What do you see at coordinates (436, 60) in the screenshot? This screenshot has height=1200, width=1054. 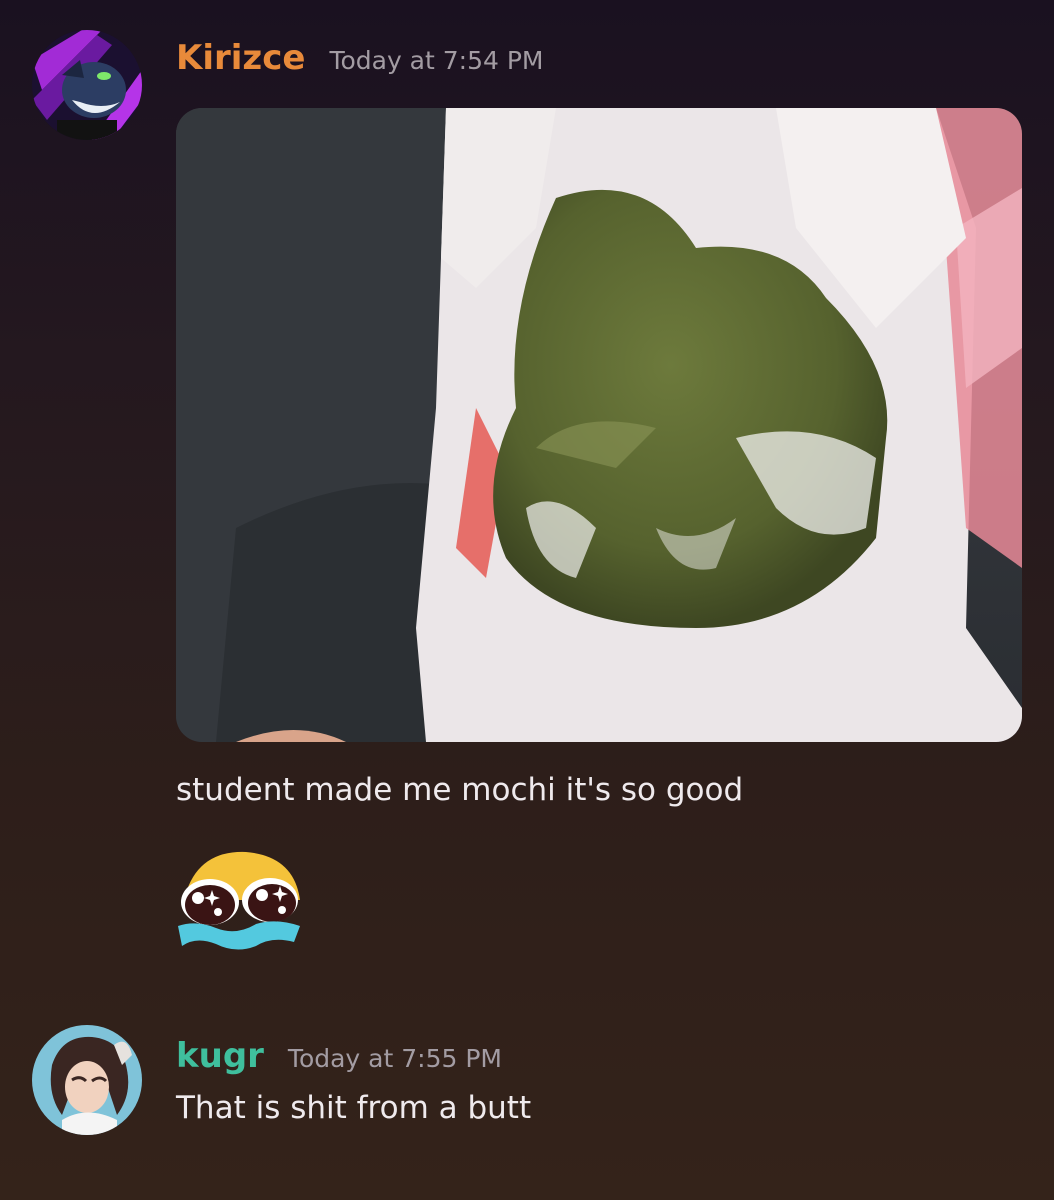 I see `timestamp: Today at 7:54 PM` at bounding box center [436, 60].